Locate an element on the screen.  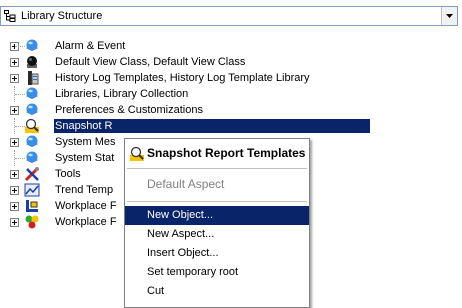
tree-item-label: Tools is located at coordinates (68, 174).